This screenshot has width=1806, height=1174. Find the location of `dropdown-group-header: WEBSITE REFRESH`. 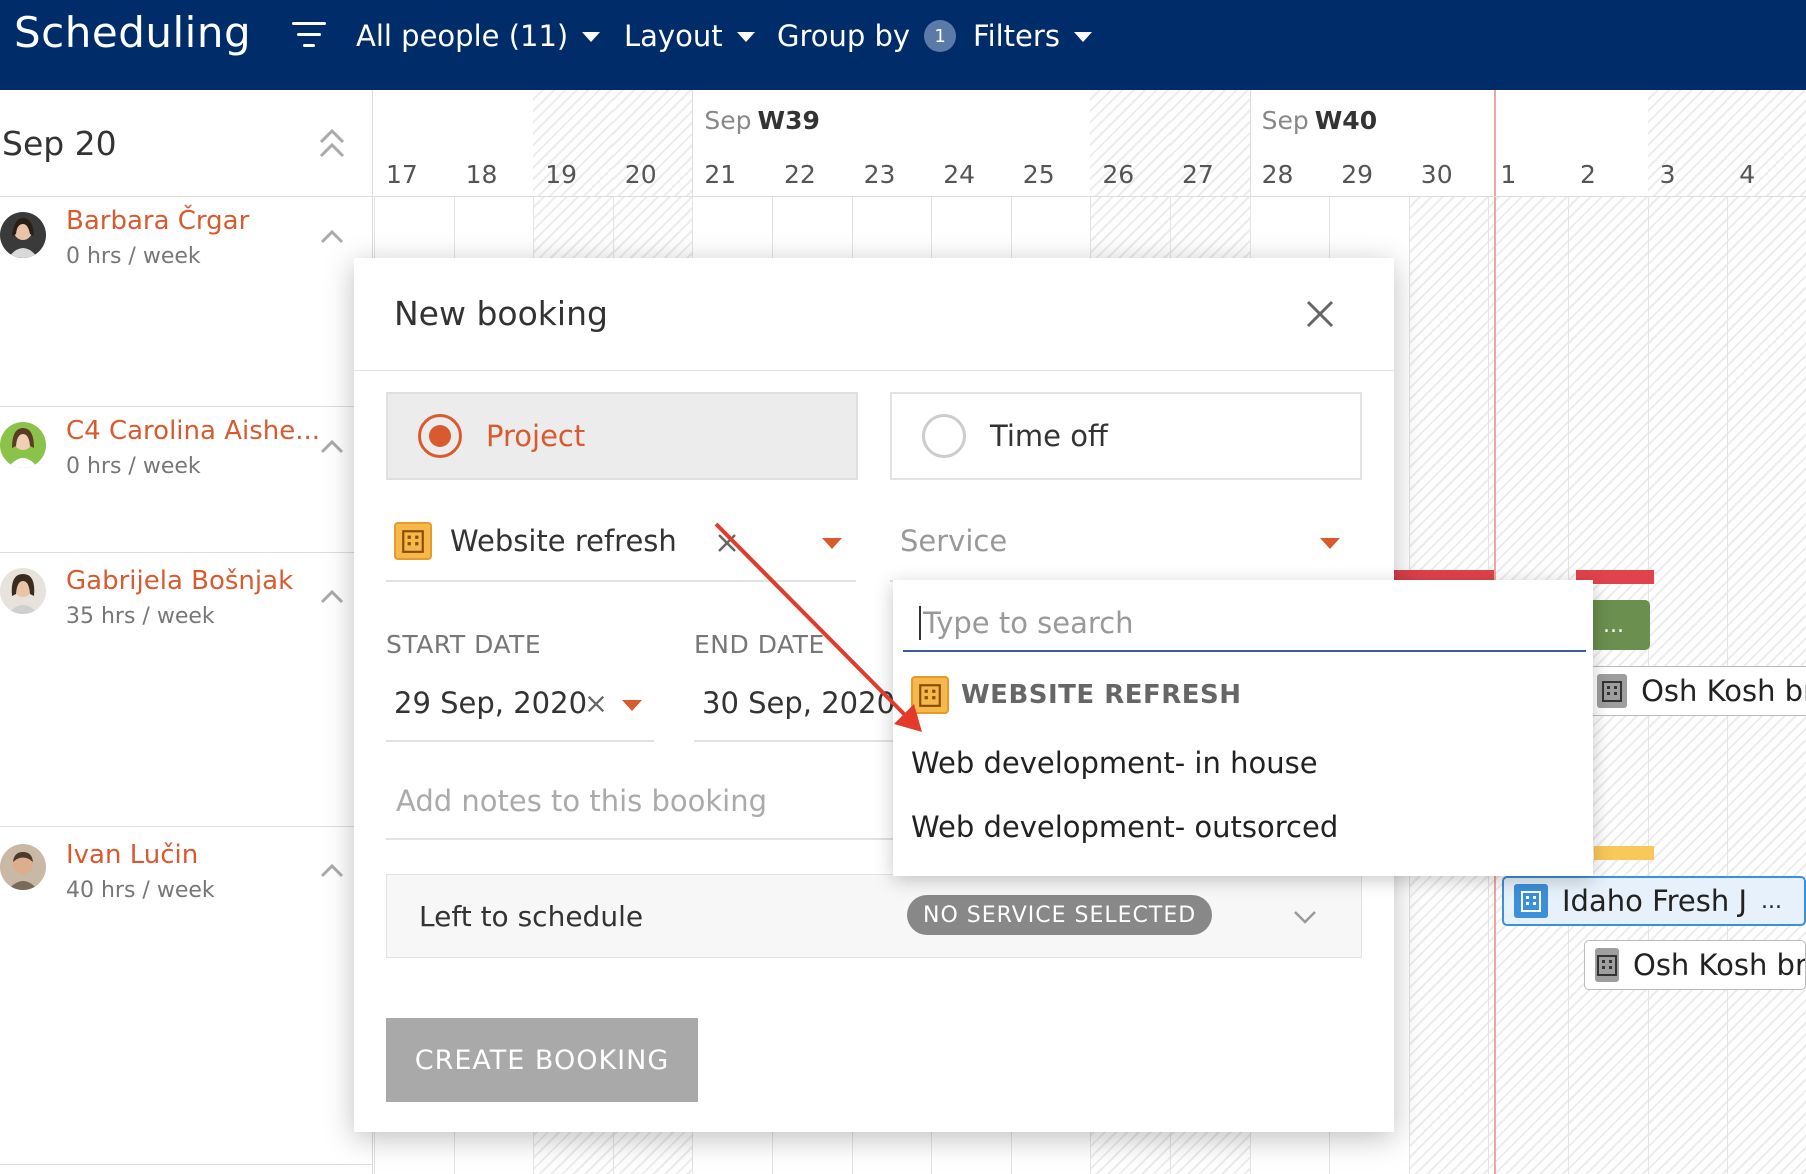

dropdown-group-header: WEBSITE REFRESH is located at coordinates (1076, 695).